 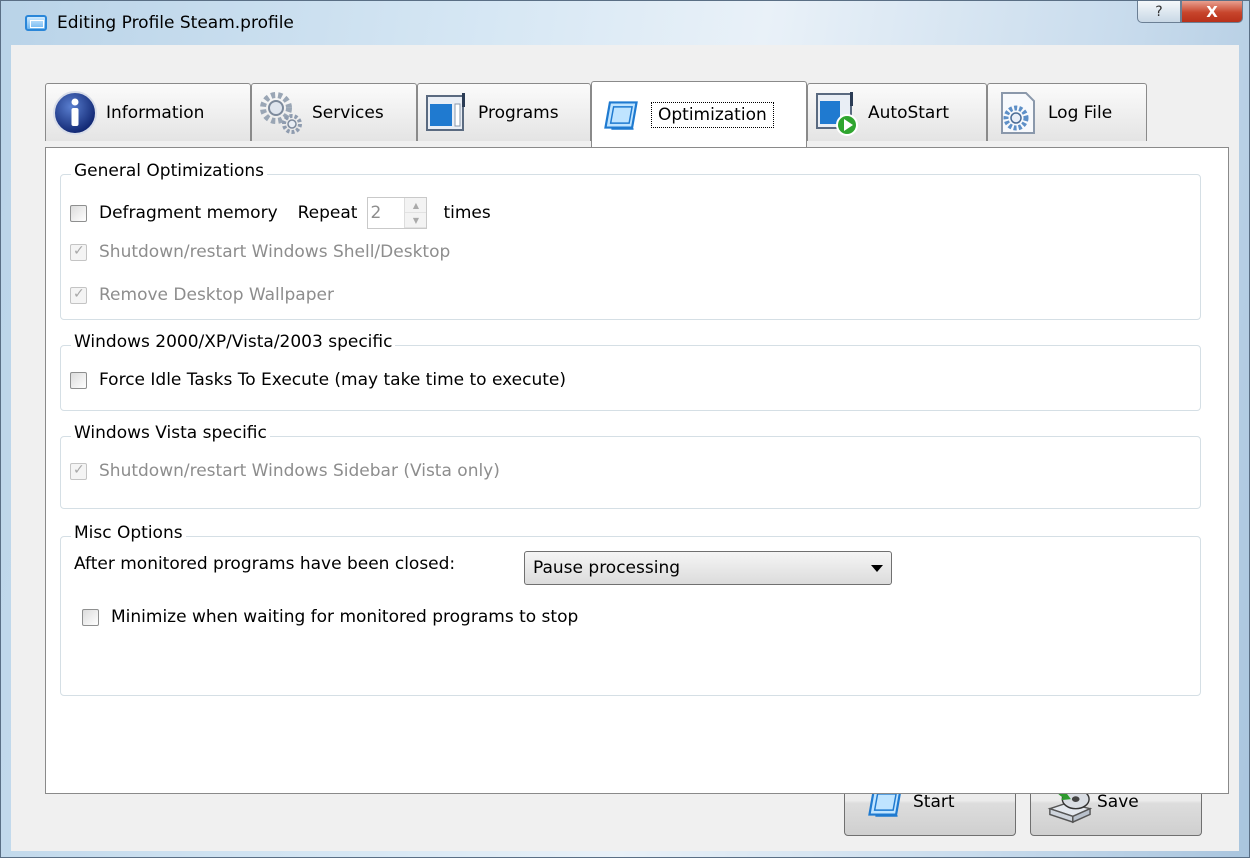 I want to click on tab-log-file: Log File, so click(x=1067, y=112).